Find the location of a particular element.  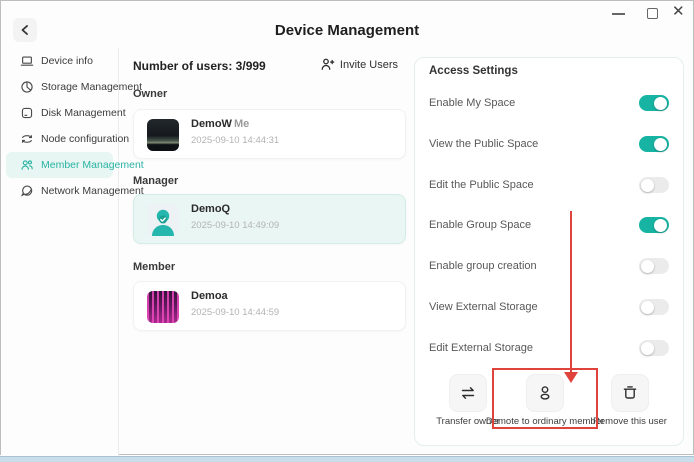

sidebar-item-label: Node configuration is located at coordinates (85, 139).